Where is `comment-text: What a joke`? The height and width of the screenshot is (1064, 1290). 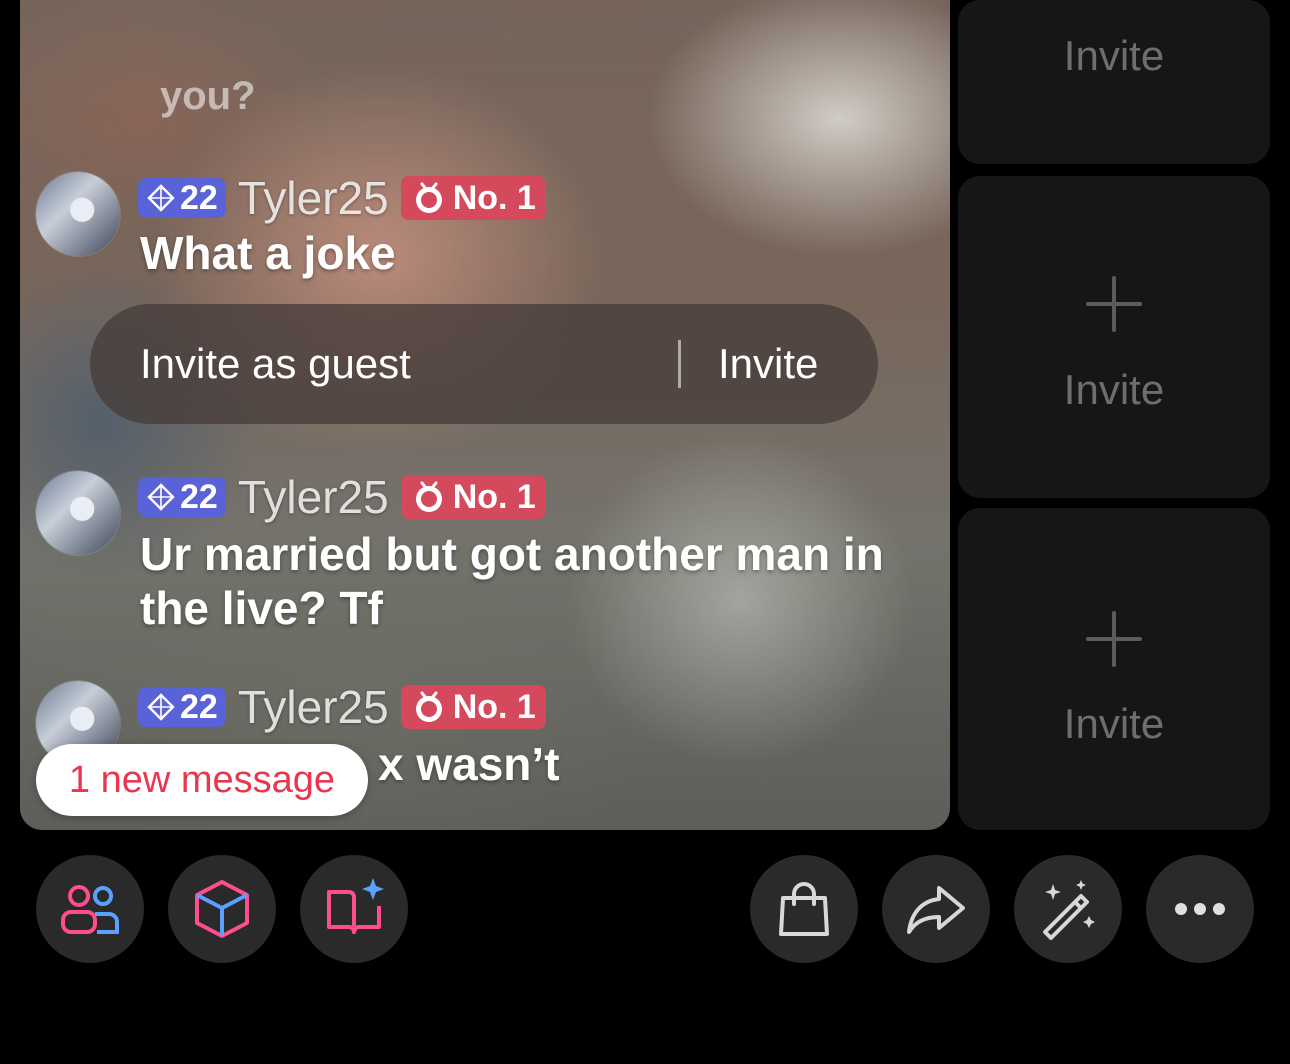
comment-text: What a joke is located at coordinates (268, 253).